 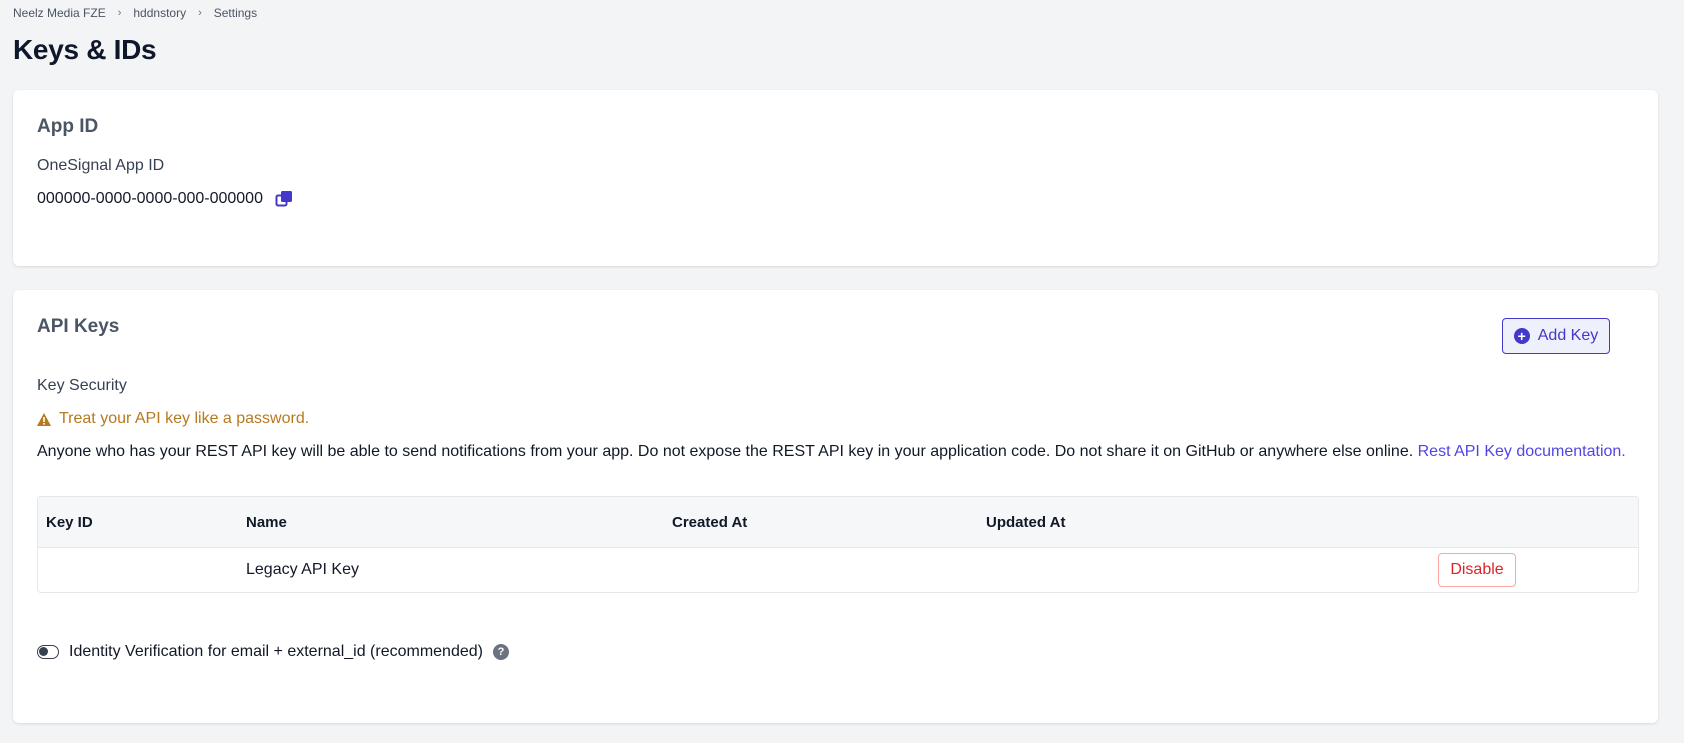 What do you see at coordinates (284, 199) in the screenshot?
I see `copy-icon` at bounding box center [284, 199].